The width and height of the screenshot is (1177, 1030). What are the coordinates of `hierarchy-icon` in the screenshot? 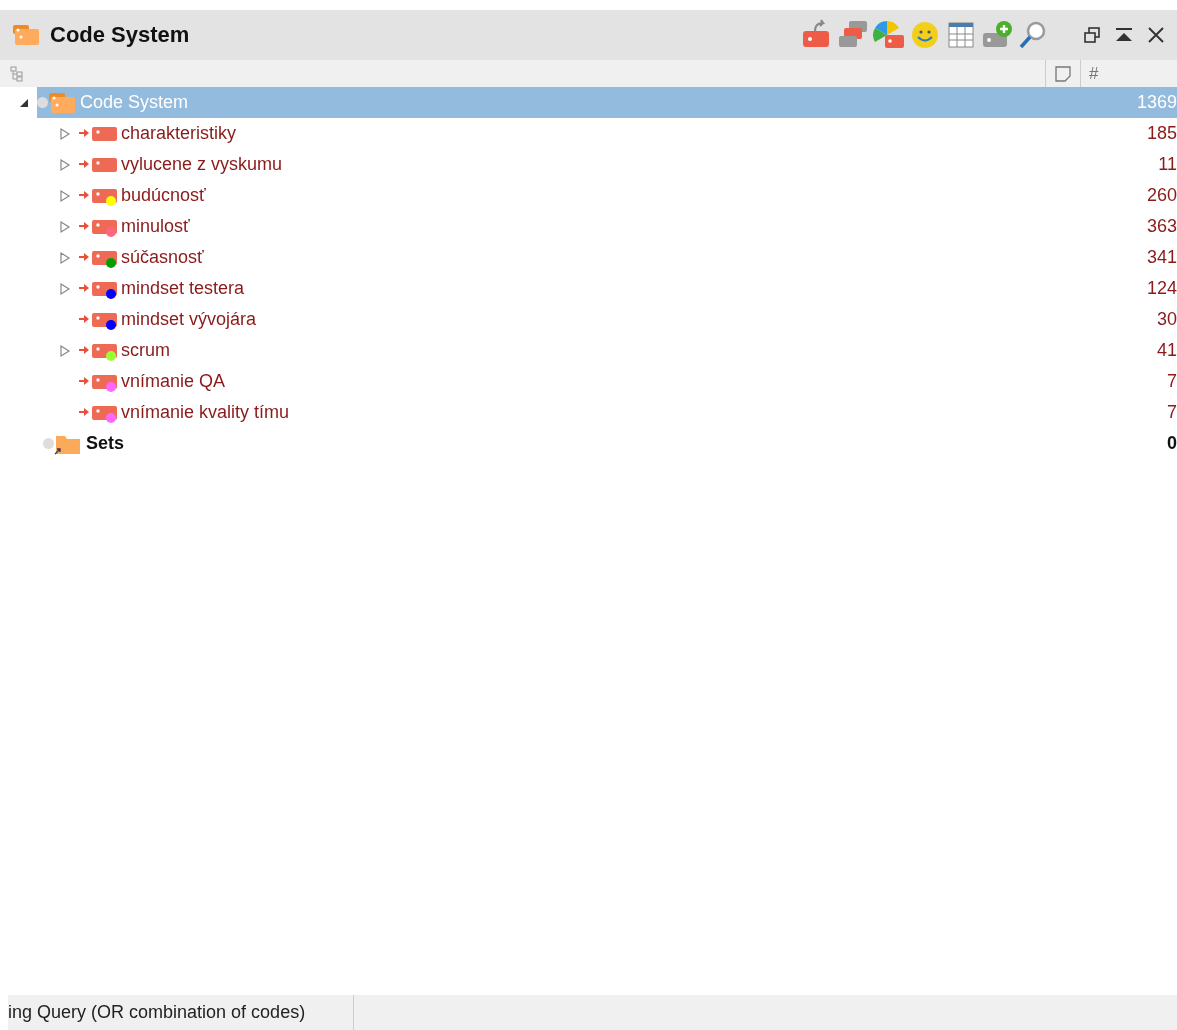 It's located at (17, 73).